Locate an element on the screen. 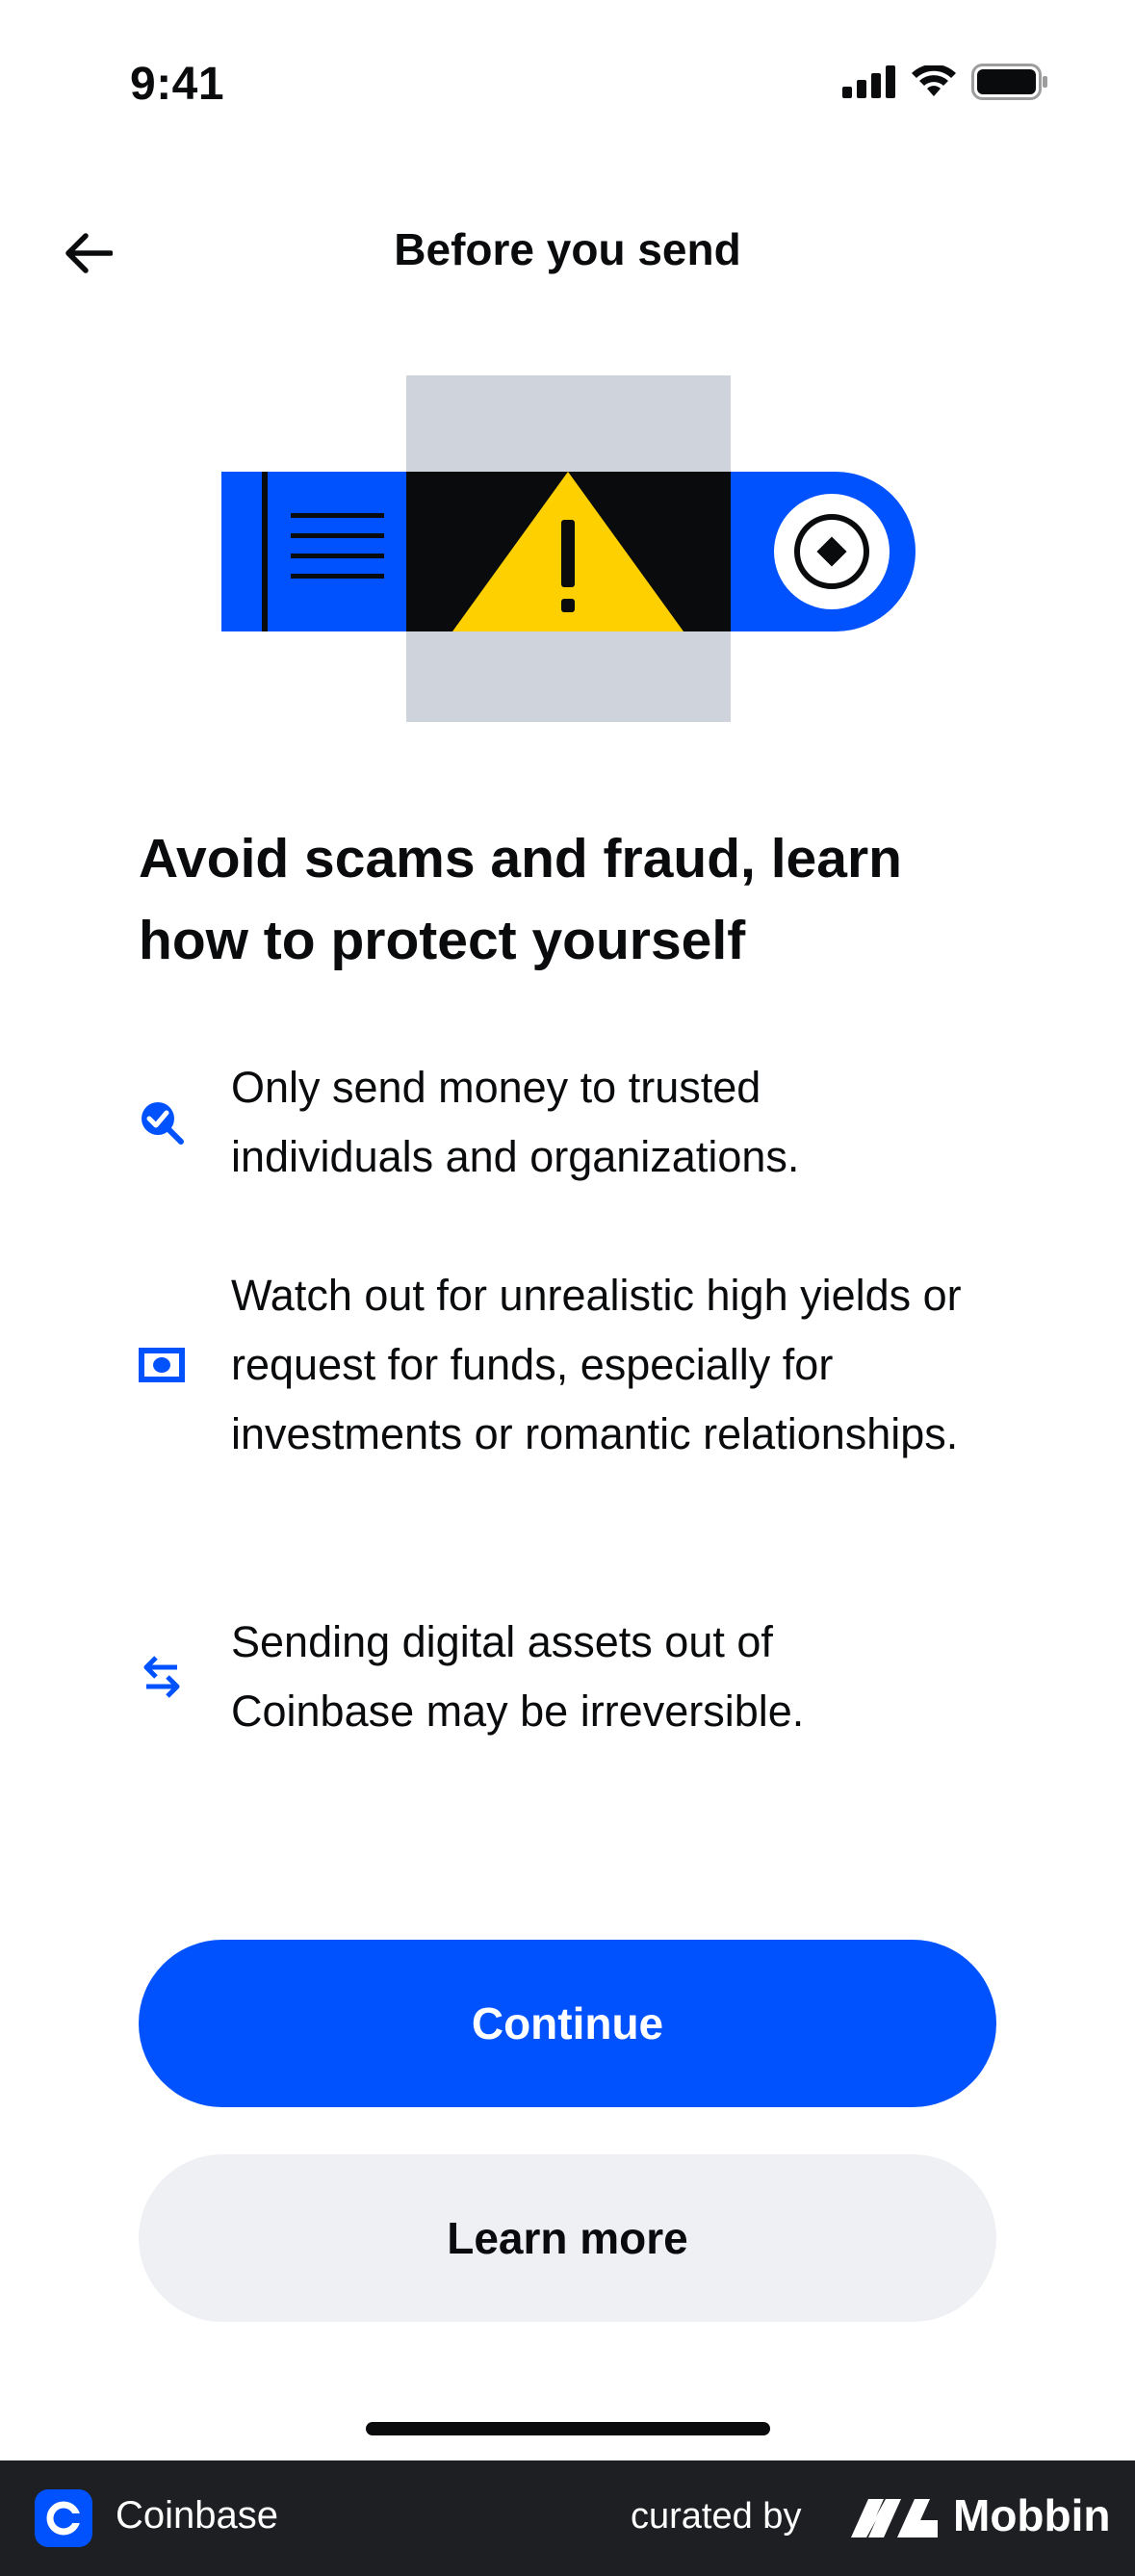 This screenshot has height=2576, width=1135. learn-more-button: Learn more is located at coordinates (567, 2238).